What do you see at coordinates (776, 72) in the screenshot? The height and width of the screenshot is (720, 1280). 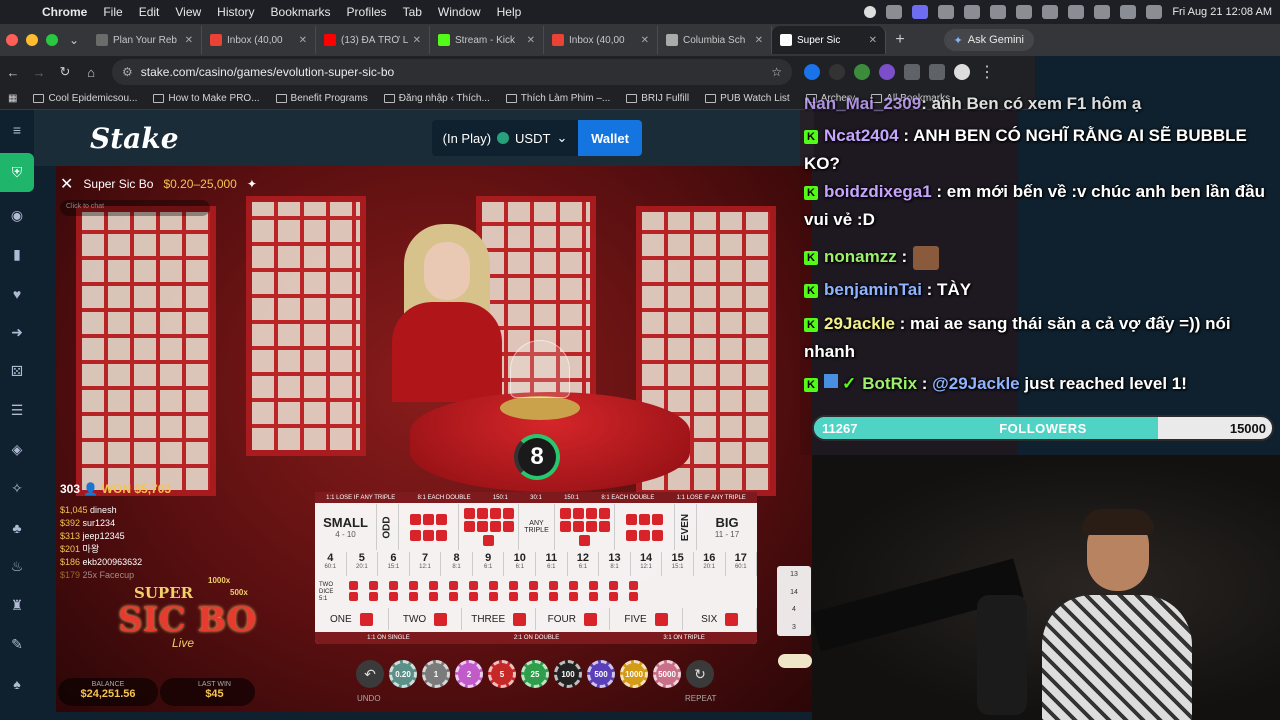 I see `bookmark-star-icon: ☆` at bounding box center [776, 72].